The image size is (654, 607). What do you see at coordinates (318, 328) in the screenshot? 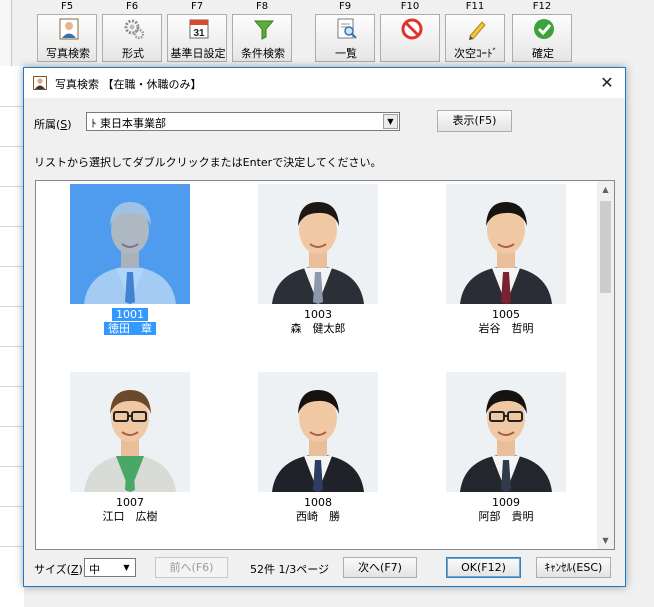
I see `employee-name: 森 健太郎` at bounding box center [318, 328].